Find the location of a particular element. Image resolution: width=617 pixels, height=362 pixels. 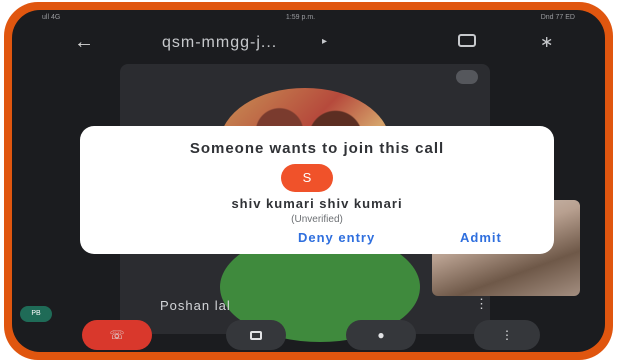

switch-camera-icon is located at coordinates (467, 40).